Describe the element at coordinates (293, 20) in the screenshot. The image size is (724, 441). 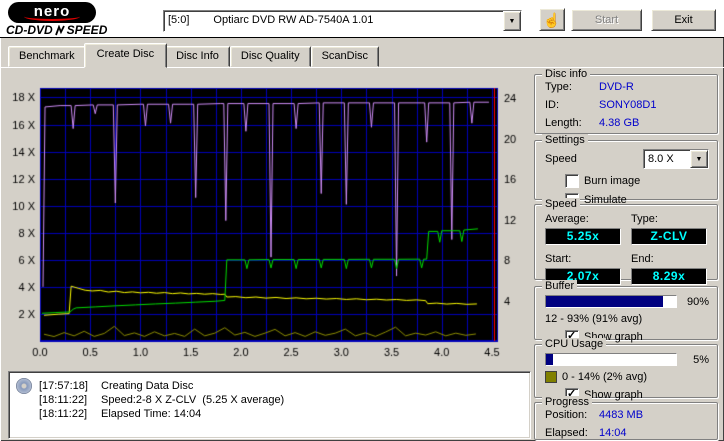
I see `drive-name: Optiarc DVD RW AD-7540A 1.01` at that location.